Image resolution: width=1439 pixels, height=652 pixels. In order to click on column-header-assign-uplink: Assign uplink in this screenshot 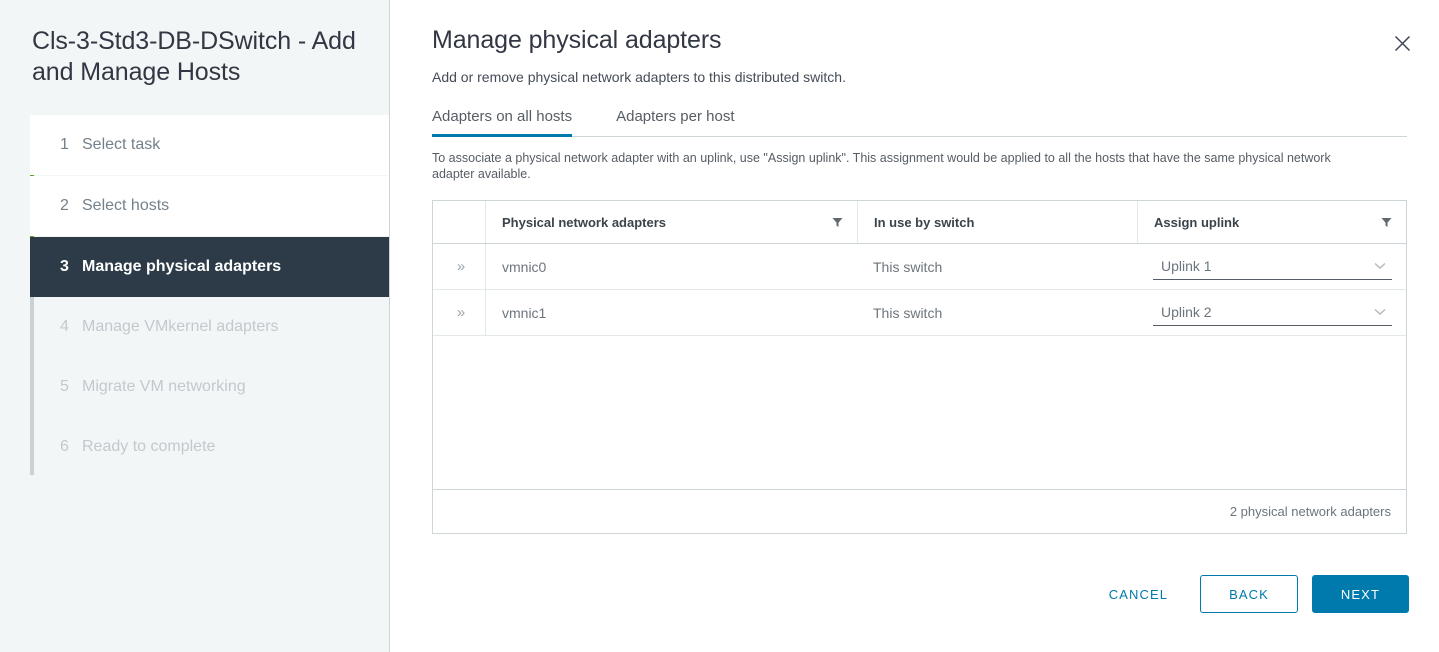, I will do `click(1271, 222)`.